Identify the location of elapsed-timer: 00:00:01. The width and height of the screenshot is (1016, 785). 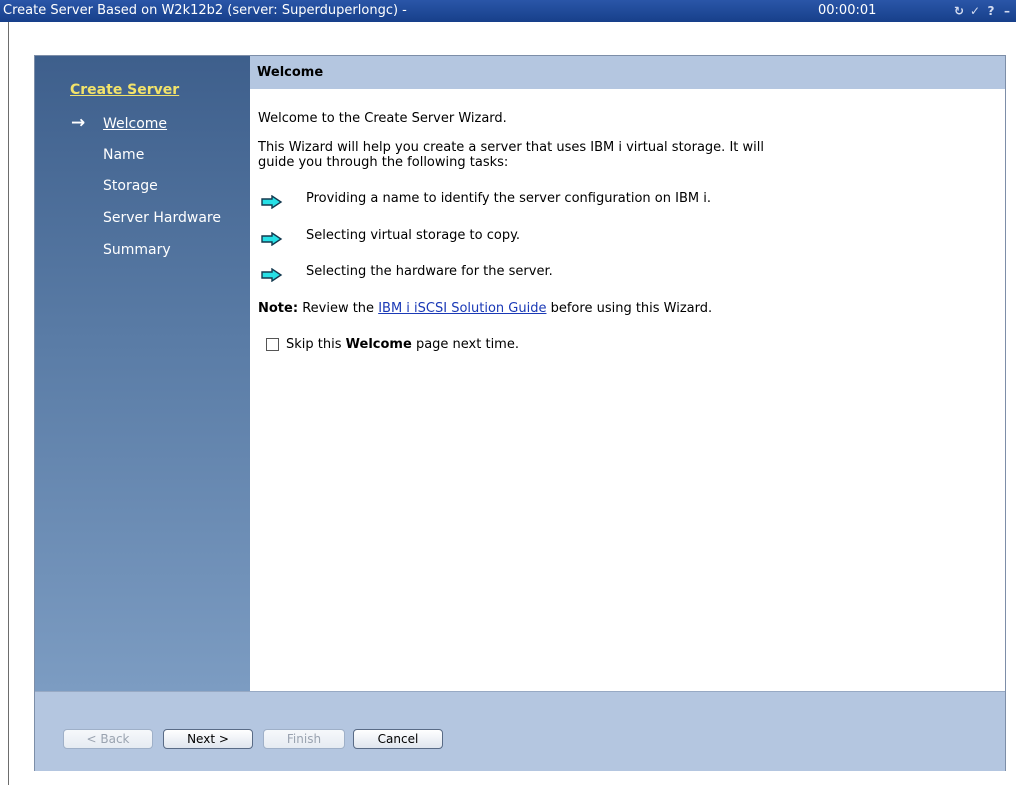
(847, 10).